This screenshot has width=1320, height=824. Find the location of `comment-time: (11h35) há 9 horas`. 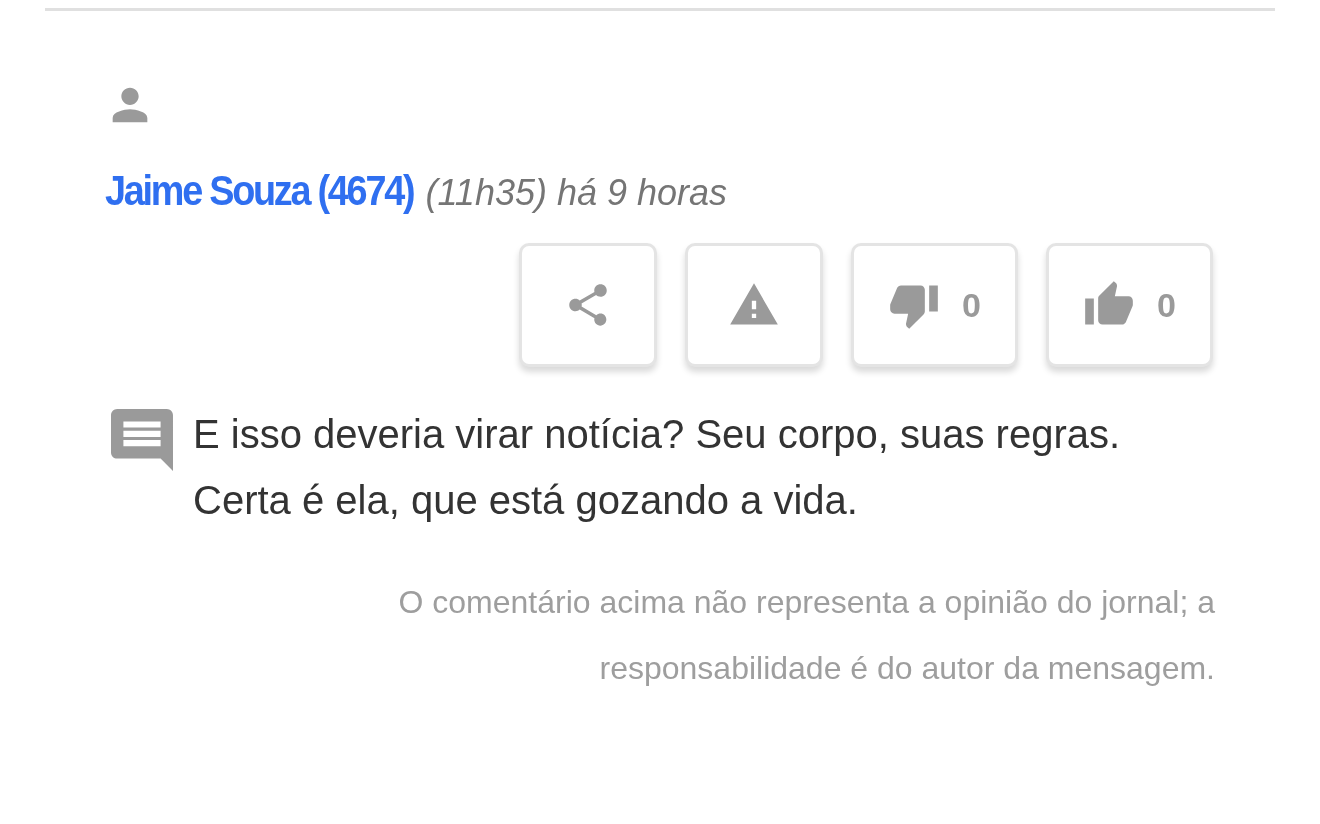

comment-time: (11h35) há 9 horas is located at coordinates (576, 193).